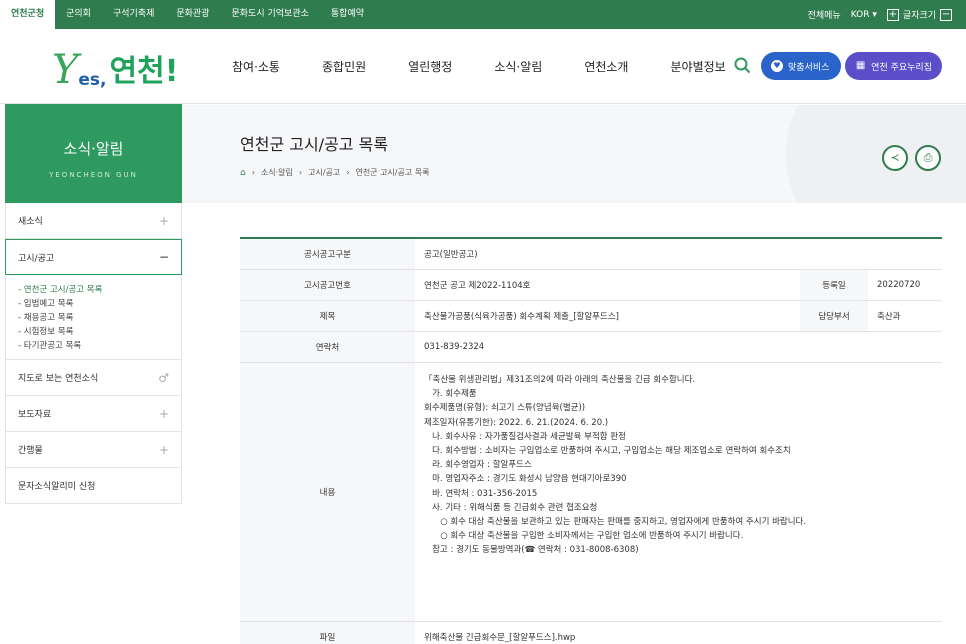  Describe the element at coordinates (327, 254) in the screenshot. I see `row-label: 공시공고구분` at that location.